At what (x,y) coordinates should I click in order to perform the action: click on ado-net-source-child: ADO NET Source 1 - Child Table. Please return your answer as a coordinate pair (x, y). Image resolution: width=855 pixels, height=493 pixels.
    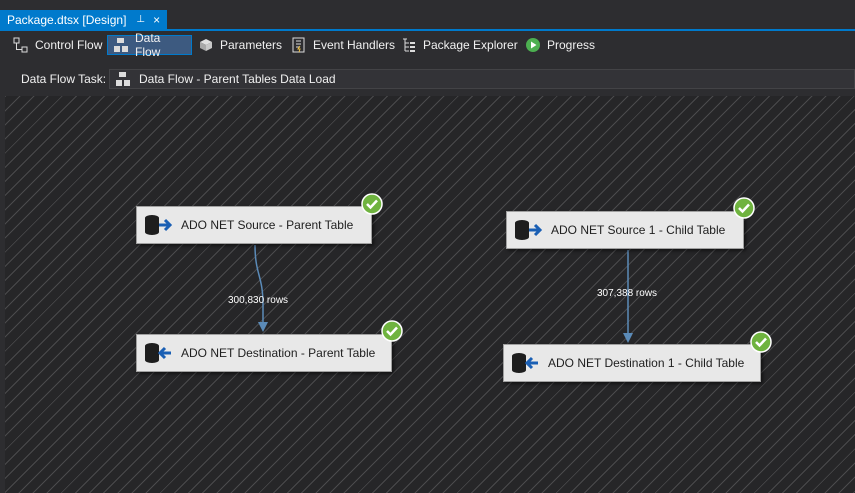
    Looking at the image, I should click on (625, 230).